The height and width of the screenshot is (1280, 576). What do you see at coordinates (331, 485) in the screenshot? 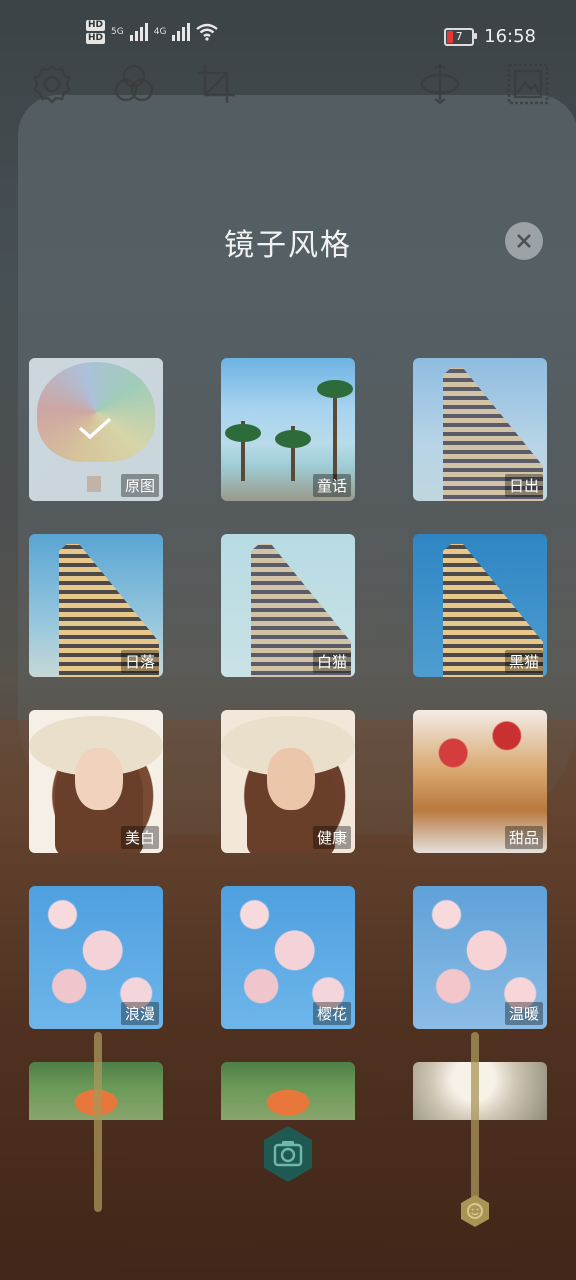
I see `style-label: 童话` at bounding box center [331, 485].